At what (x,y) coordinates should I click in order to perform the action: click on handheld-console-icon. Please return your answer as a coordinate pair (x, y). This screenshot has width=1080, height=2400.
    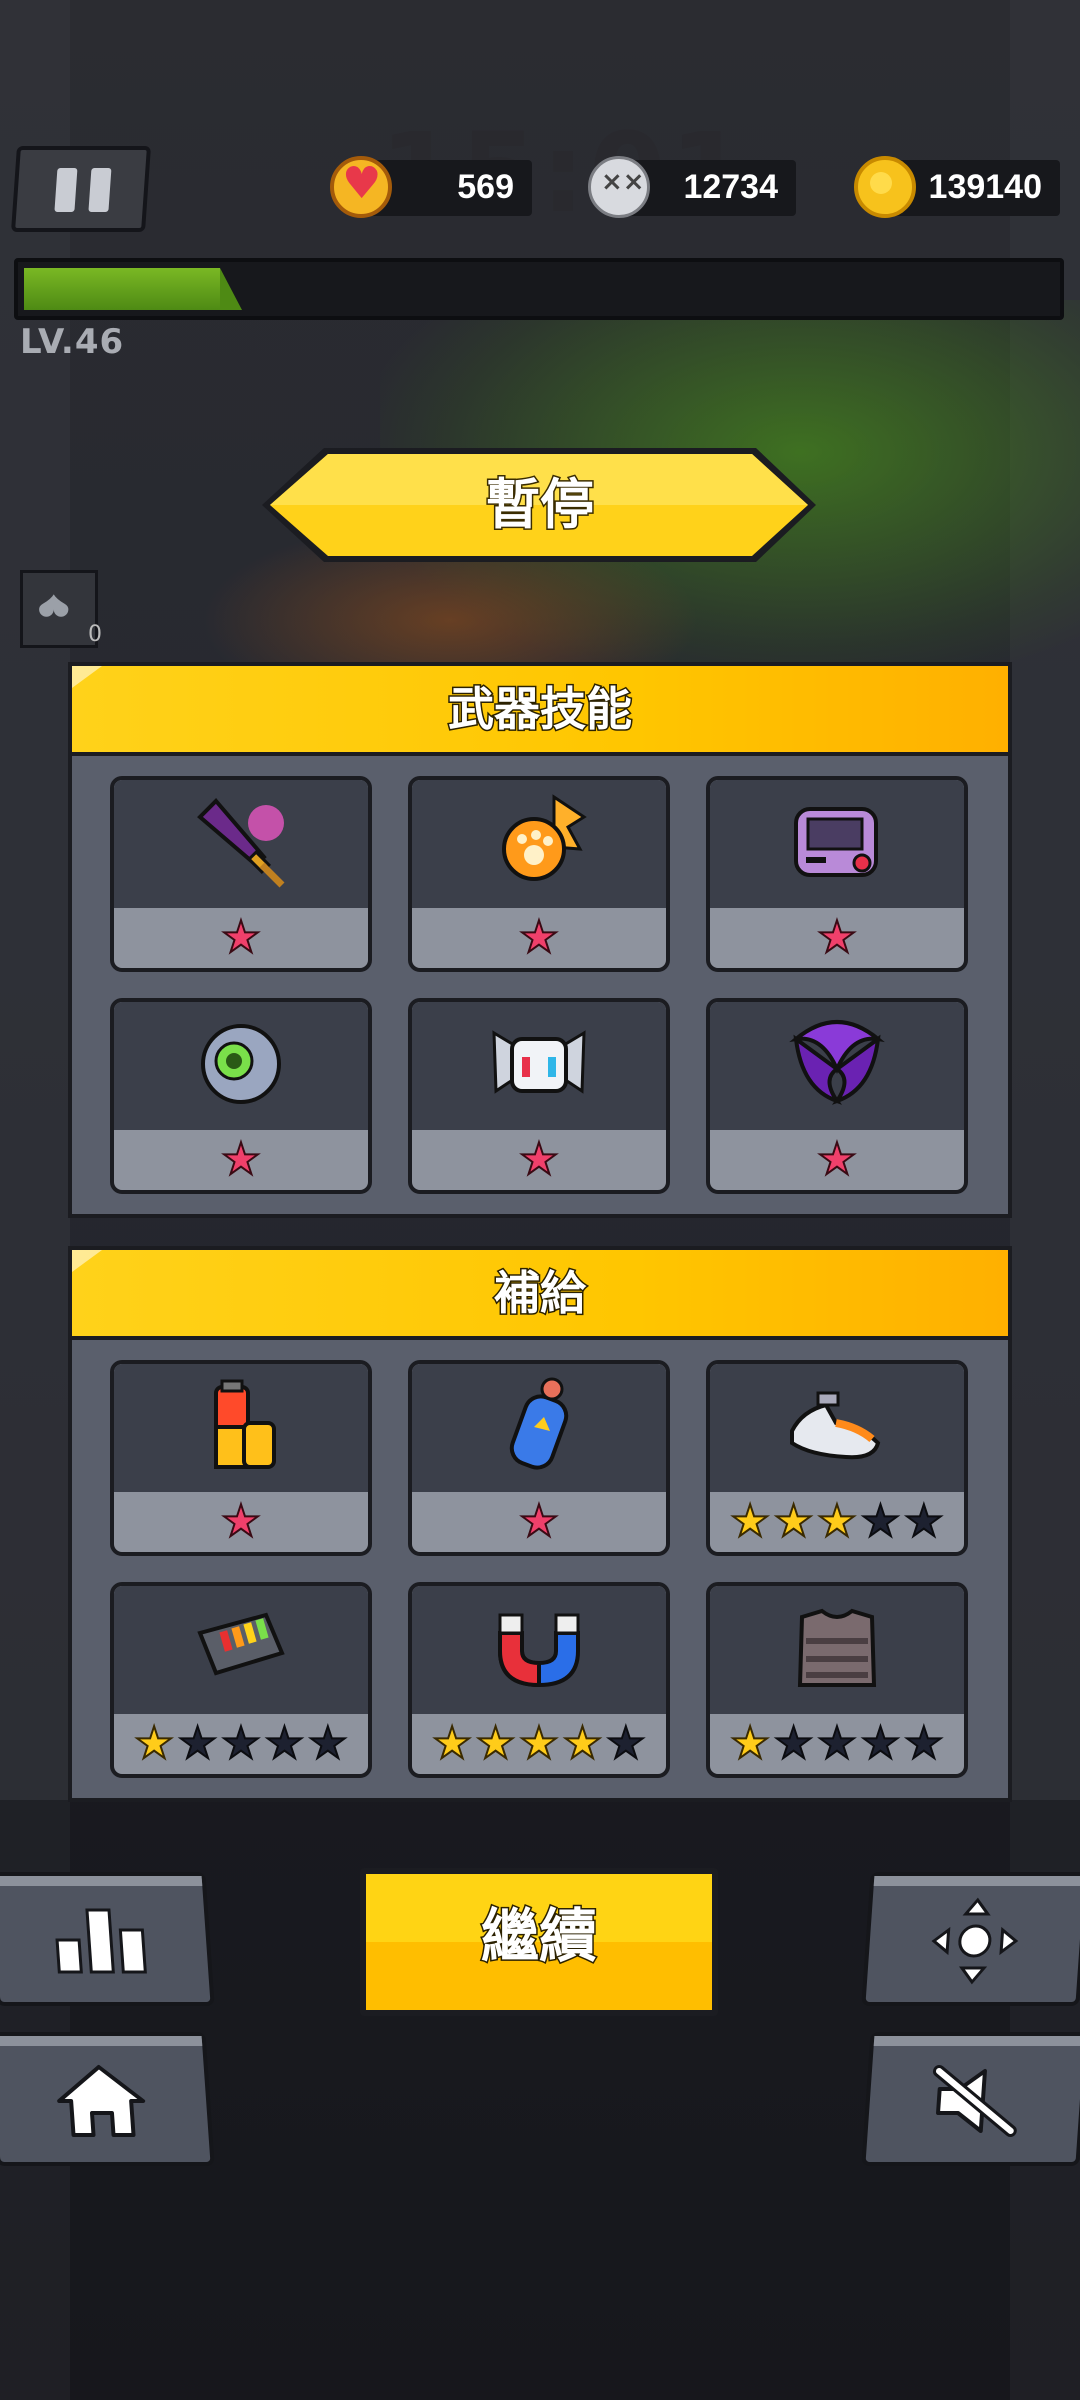
    Looking at the image, I should click on (837, 844).